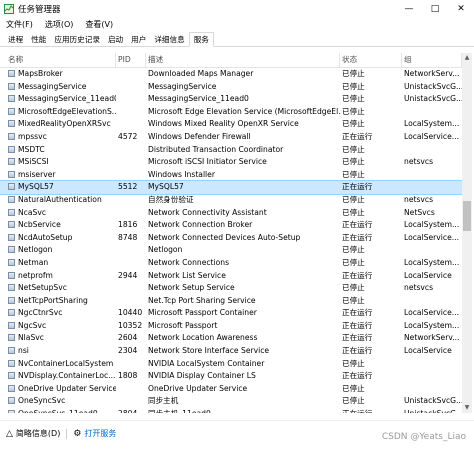 The height and width of the screenshot is (452, 474). What do you see at coordinates (467, 216) in the screenshot?
I see `scrollbar-thumb` at bounding box center [467, 216].